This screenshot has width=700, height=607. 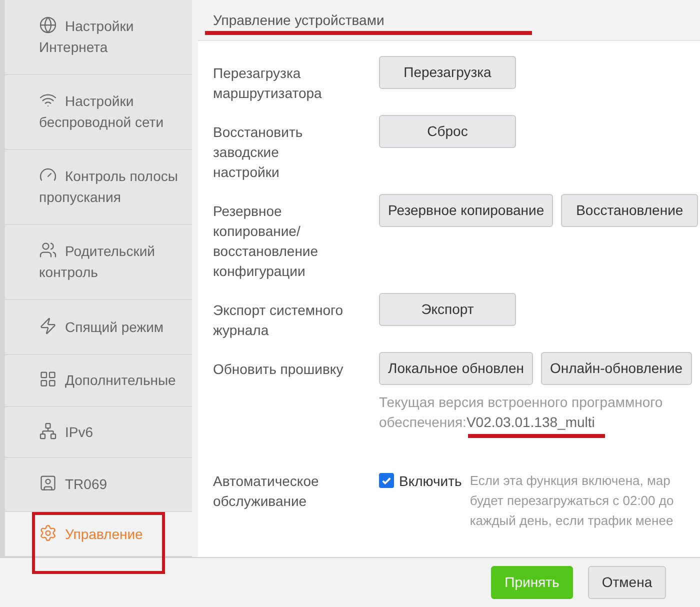 I want to click on checkbox, so click(x=386, y=480).